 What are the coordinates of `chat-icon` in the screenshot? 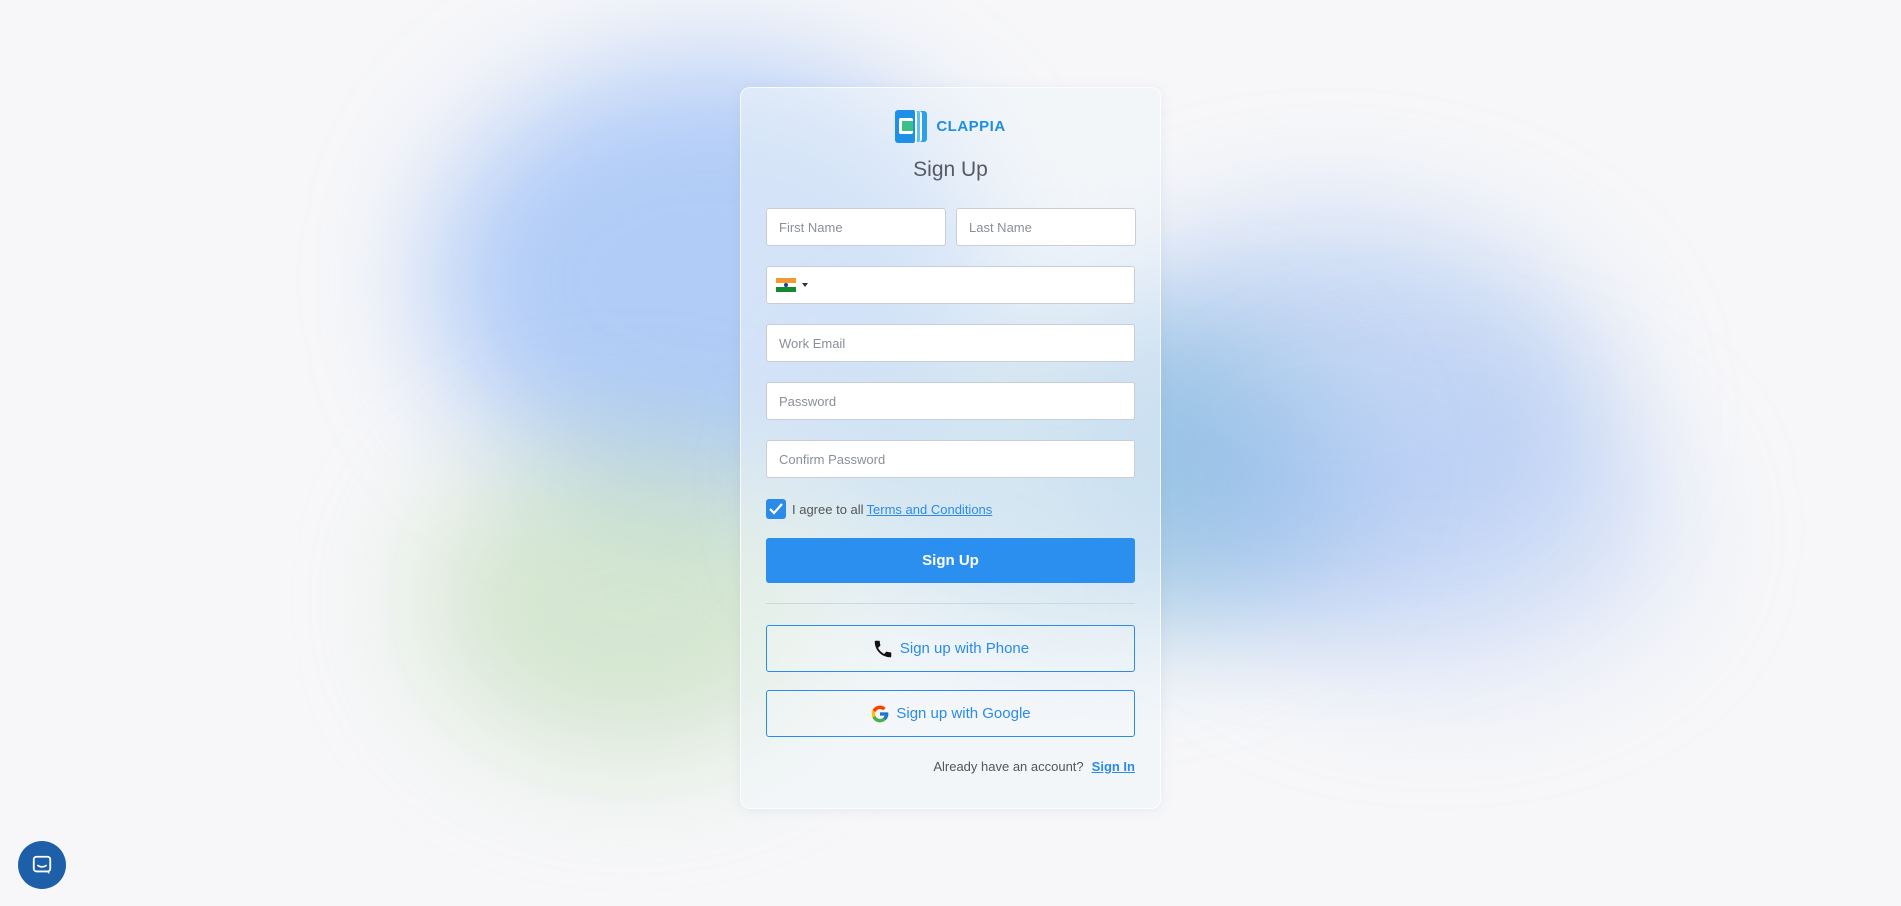 It's located at (42, 865).